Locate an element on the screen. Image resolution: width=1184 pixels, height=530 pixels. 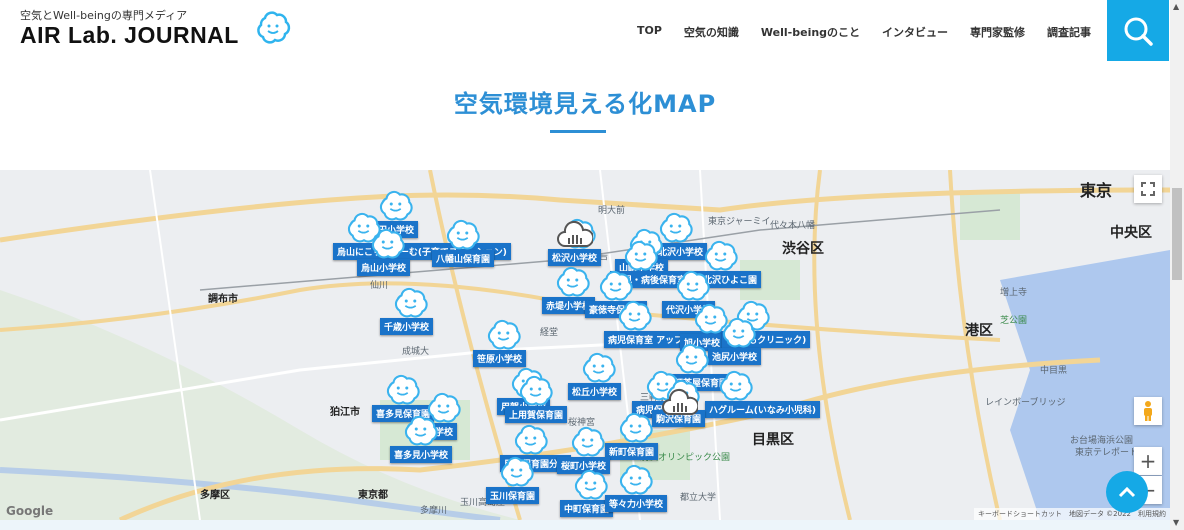
fullscreen-button is located at coordinates (1148, 189).